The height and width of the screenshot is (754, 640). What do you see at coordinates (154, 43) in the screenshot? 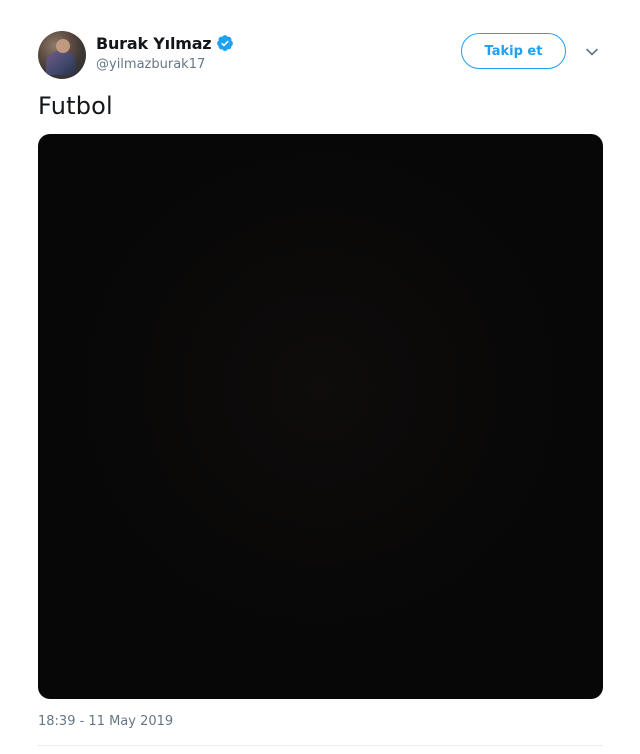
I see `display-name: Burak Yılmaz` at bounding box center [154, 43].